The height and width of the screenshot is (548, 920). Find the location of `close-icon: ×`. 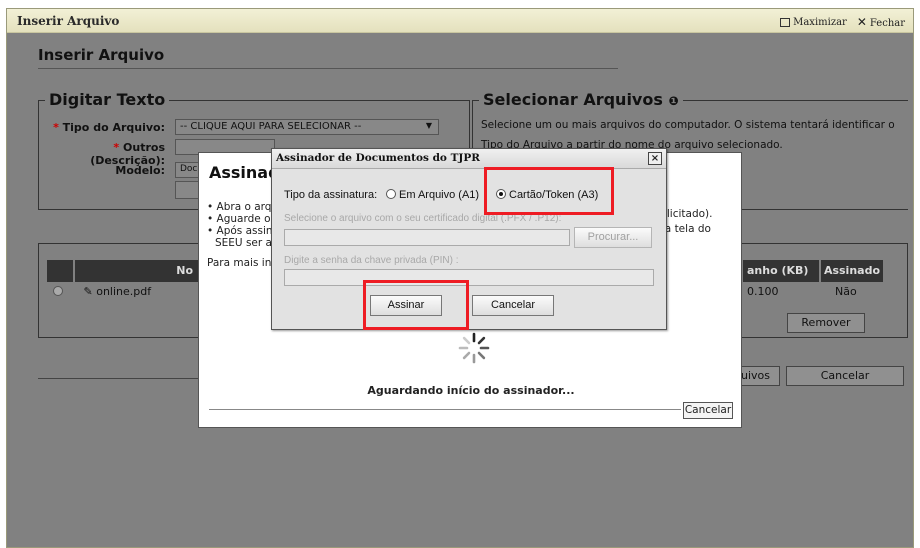

close-icon: × is located at coordinates (655, 158).